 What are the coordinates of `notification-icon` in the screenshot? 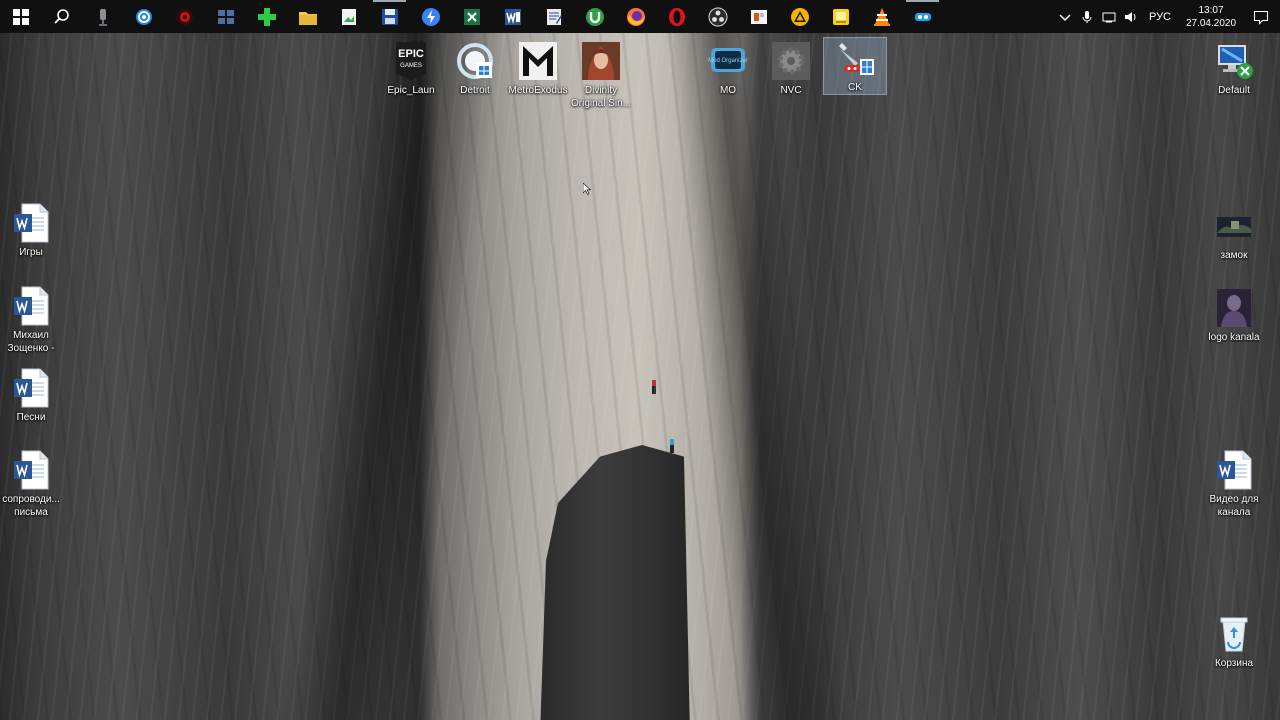 It's located at (1261, 17).